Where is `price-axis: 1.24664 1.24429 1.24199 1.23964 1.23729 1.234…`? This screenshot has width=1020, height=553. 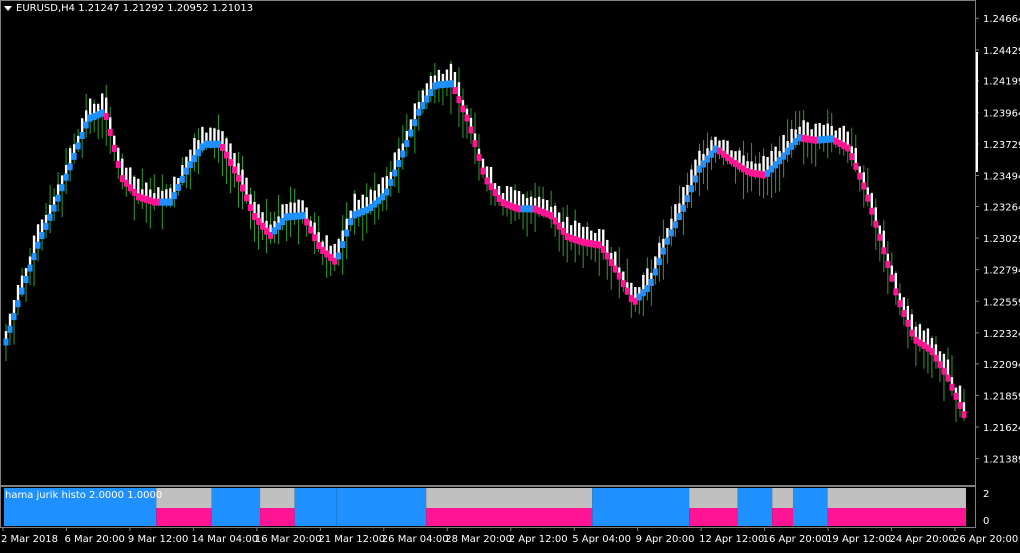
price-axis: 1.24664 1.24429 1.24199 1.23964 1.23729 1.234… is located at coordinates (997, 240).